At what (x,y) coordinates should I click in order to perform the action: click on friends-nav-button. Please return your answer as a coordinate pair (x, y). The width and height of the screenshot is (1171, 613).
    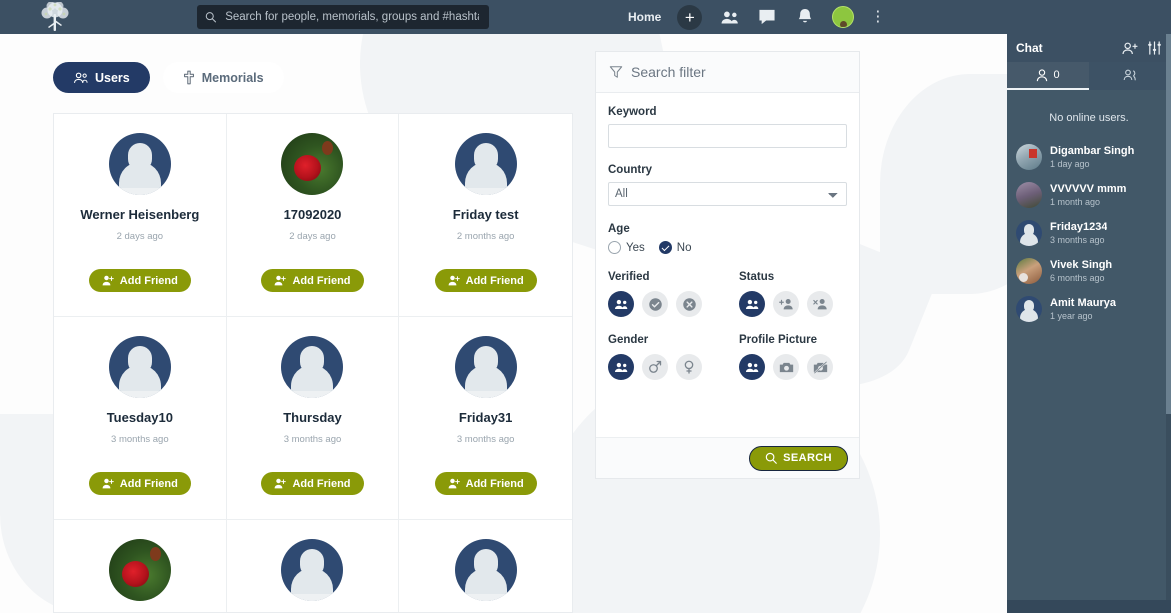
    Looking at the image, I should click on (729, 17).